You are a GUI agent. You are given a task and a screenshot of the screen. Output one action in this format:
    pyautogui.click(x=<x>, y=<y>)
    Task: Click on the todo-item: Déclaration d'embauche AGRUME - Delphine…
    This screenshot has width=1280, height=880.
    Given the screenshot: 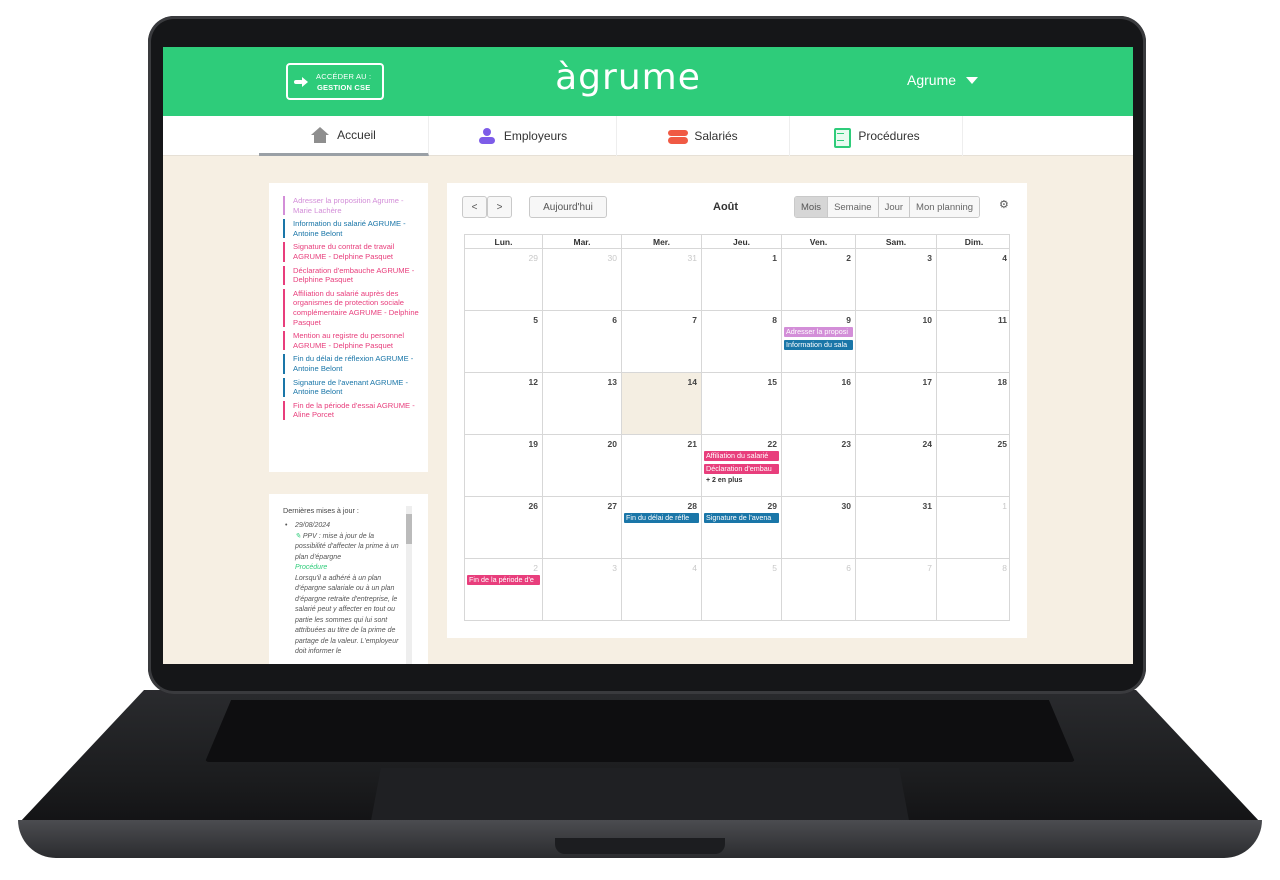 What is the action you would take?
    pyautogui.click(x=351, y=275)
    